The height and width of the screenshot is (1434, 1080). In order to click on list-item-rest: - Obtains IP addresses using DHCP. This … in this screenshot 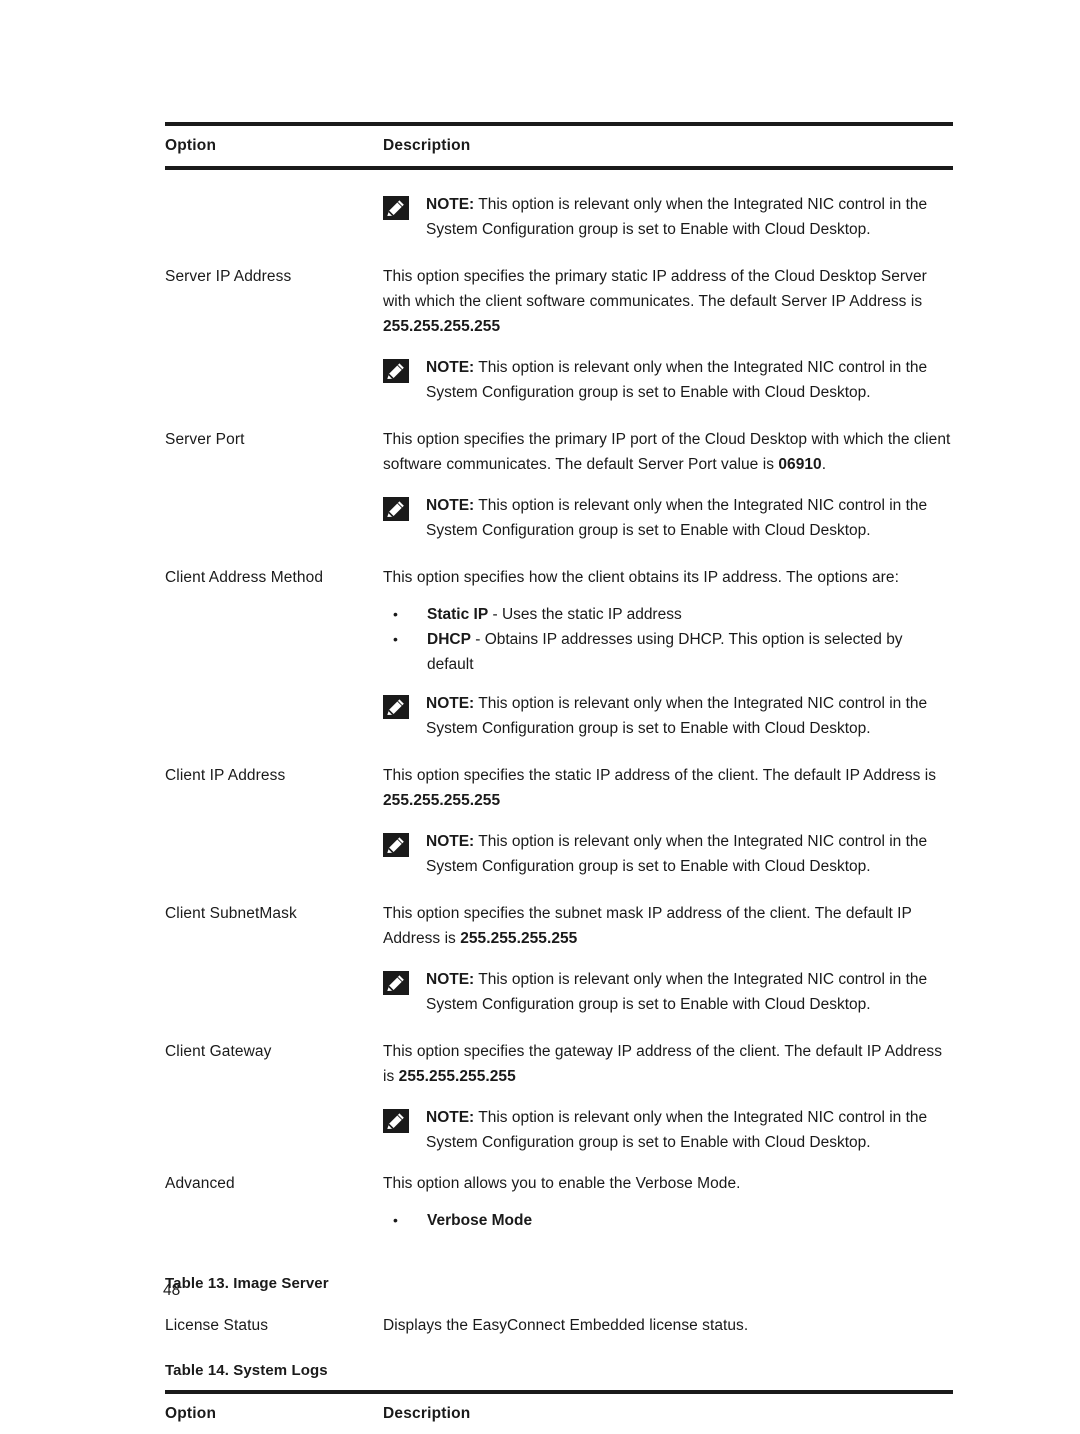, I will do `click(665, 652)`.